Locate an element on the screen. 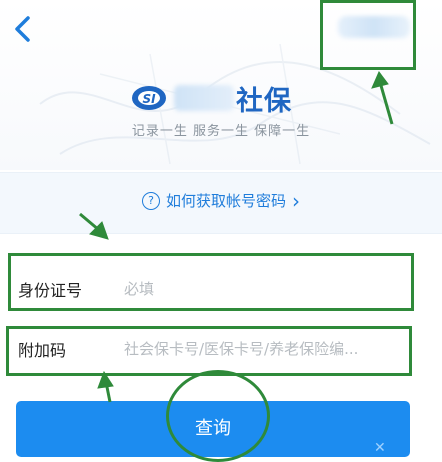 The height and width of the screenshot is (462, 442). annotation-arrowhead-up is located at coordinates (105, 379).